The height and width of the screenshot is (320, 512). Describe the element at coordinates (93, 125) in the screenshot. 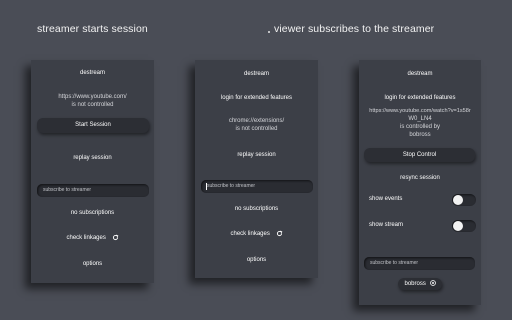

I see `start-session-button: Start Session` at that location.